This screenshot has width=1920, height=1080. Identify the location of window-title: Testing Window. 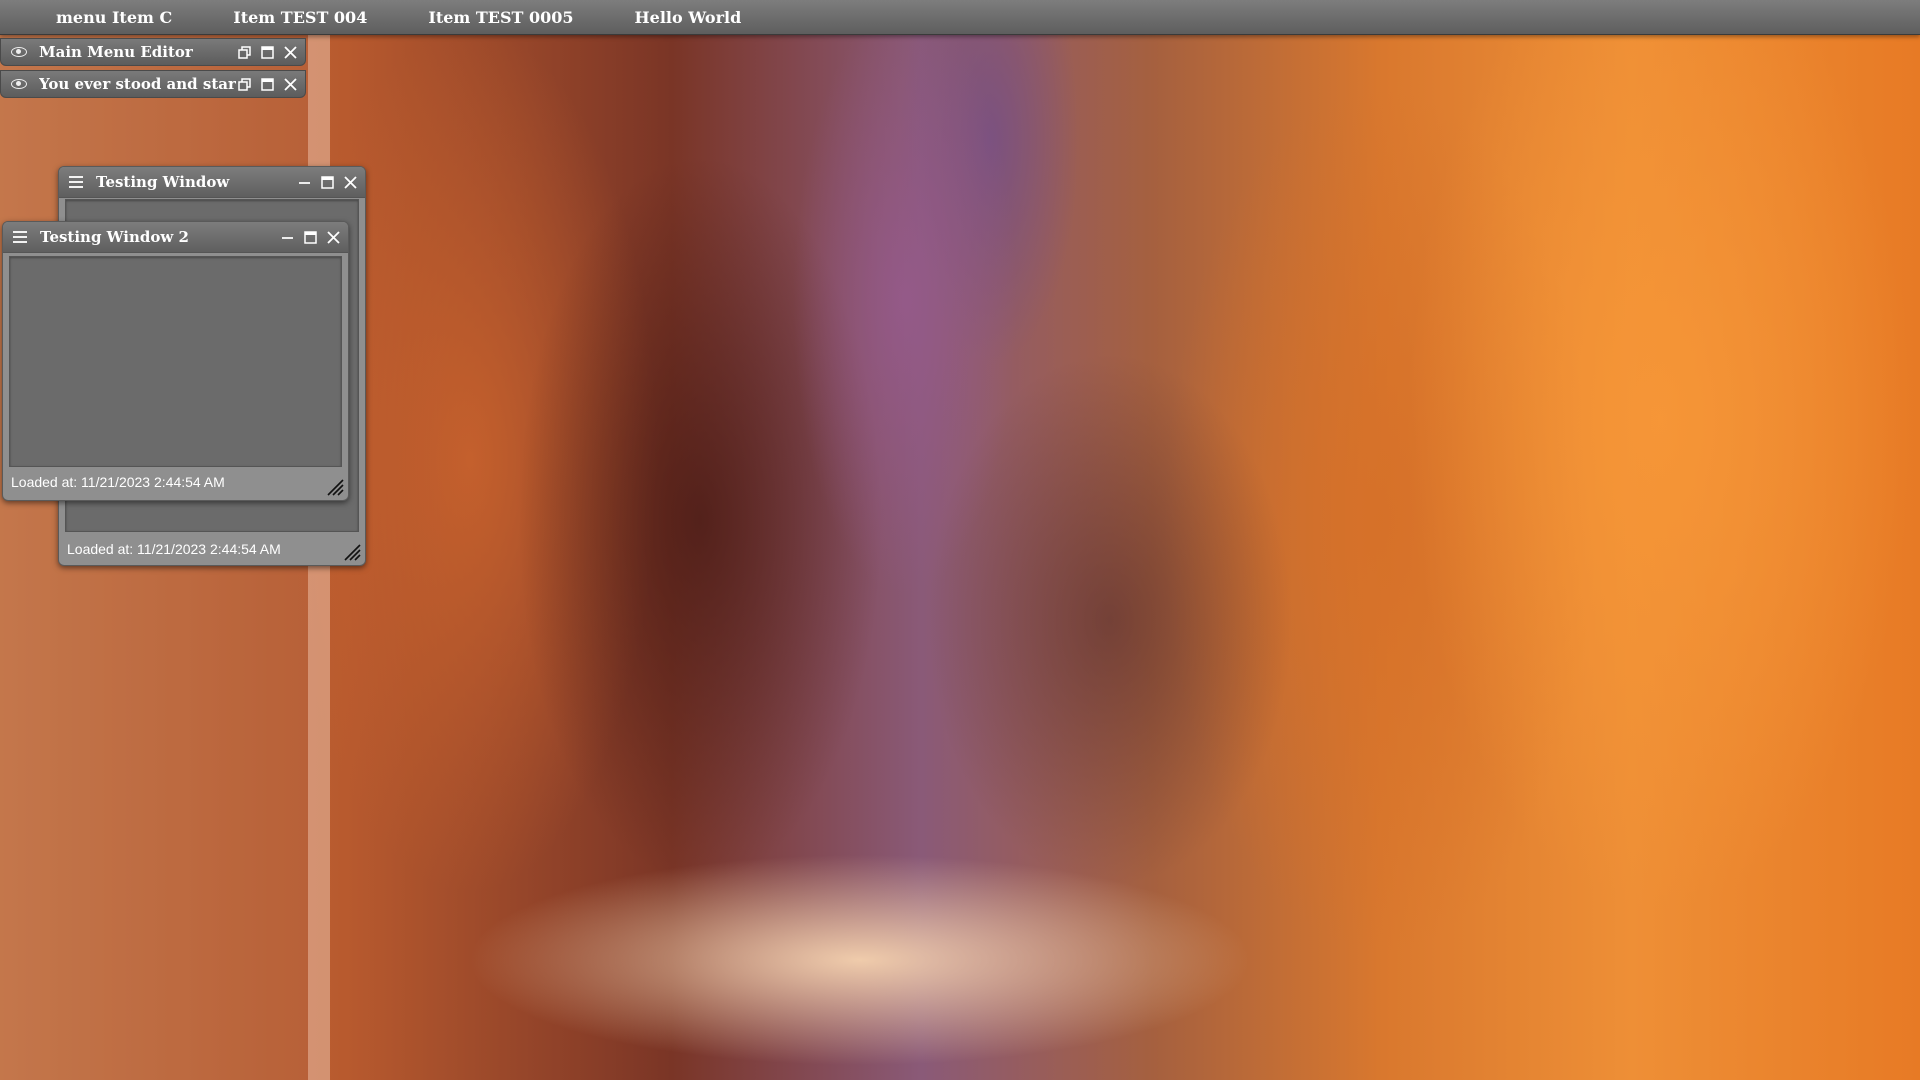
(163, 182).